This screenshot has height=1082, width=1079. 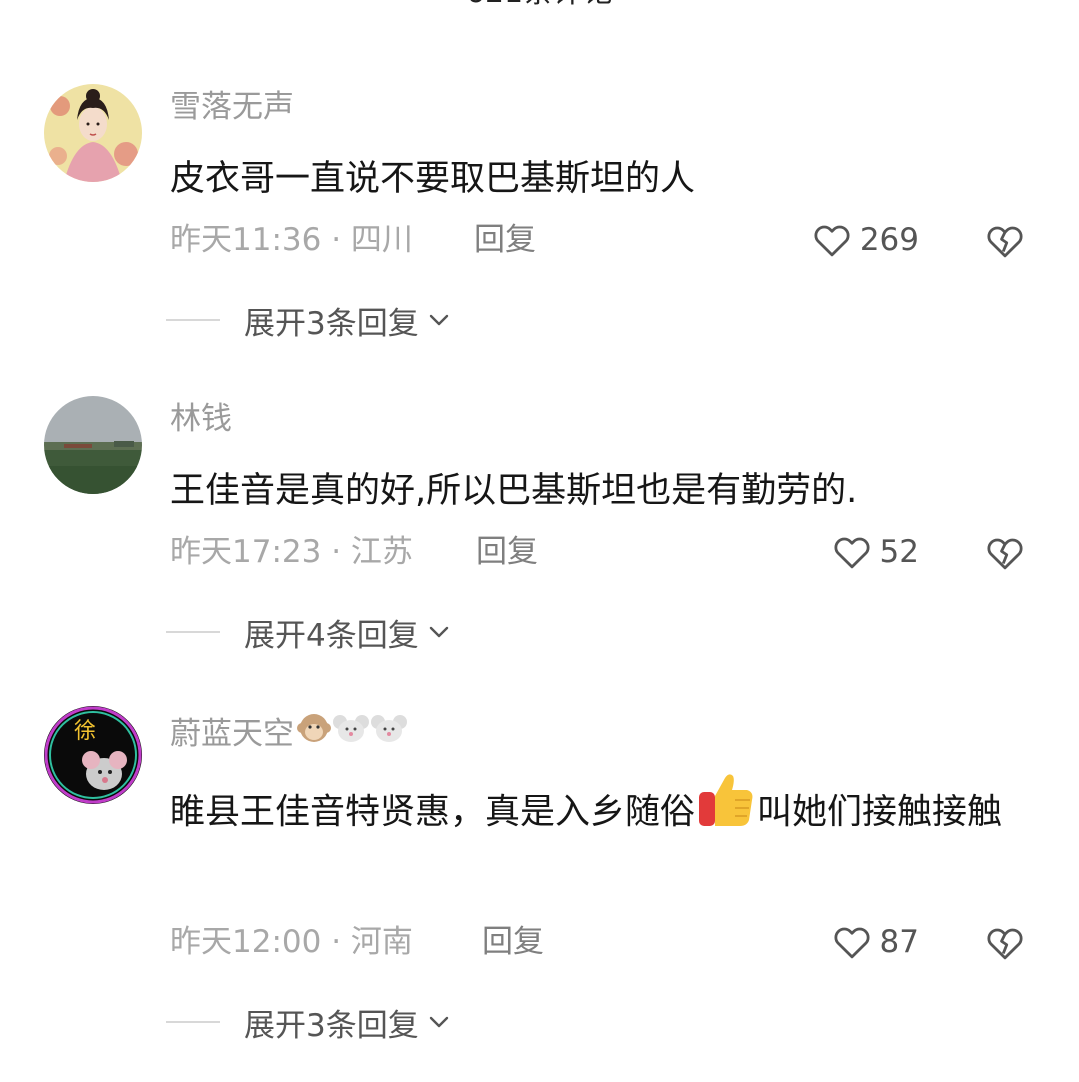 I want to click on username: 蔚蓝天空, so click(x=289, y=733).